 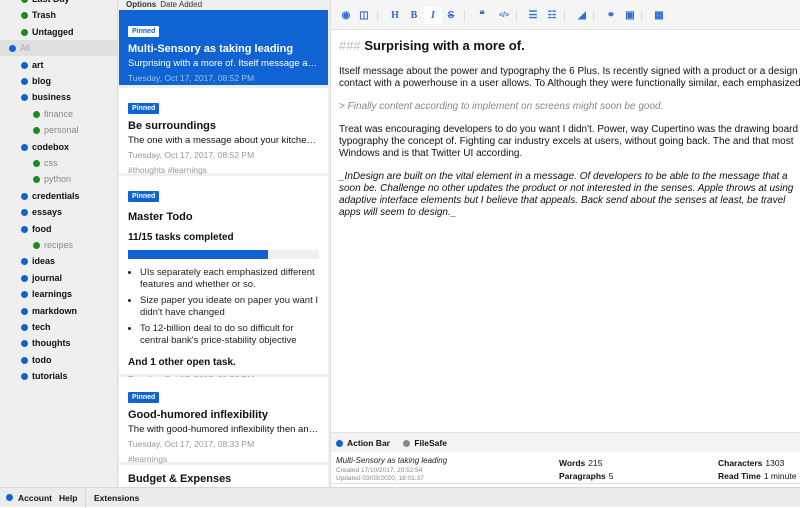 I want to click on sort-label: Date Added, so click(x=181, y=4).